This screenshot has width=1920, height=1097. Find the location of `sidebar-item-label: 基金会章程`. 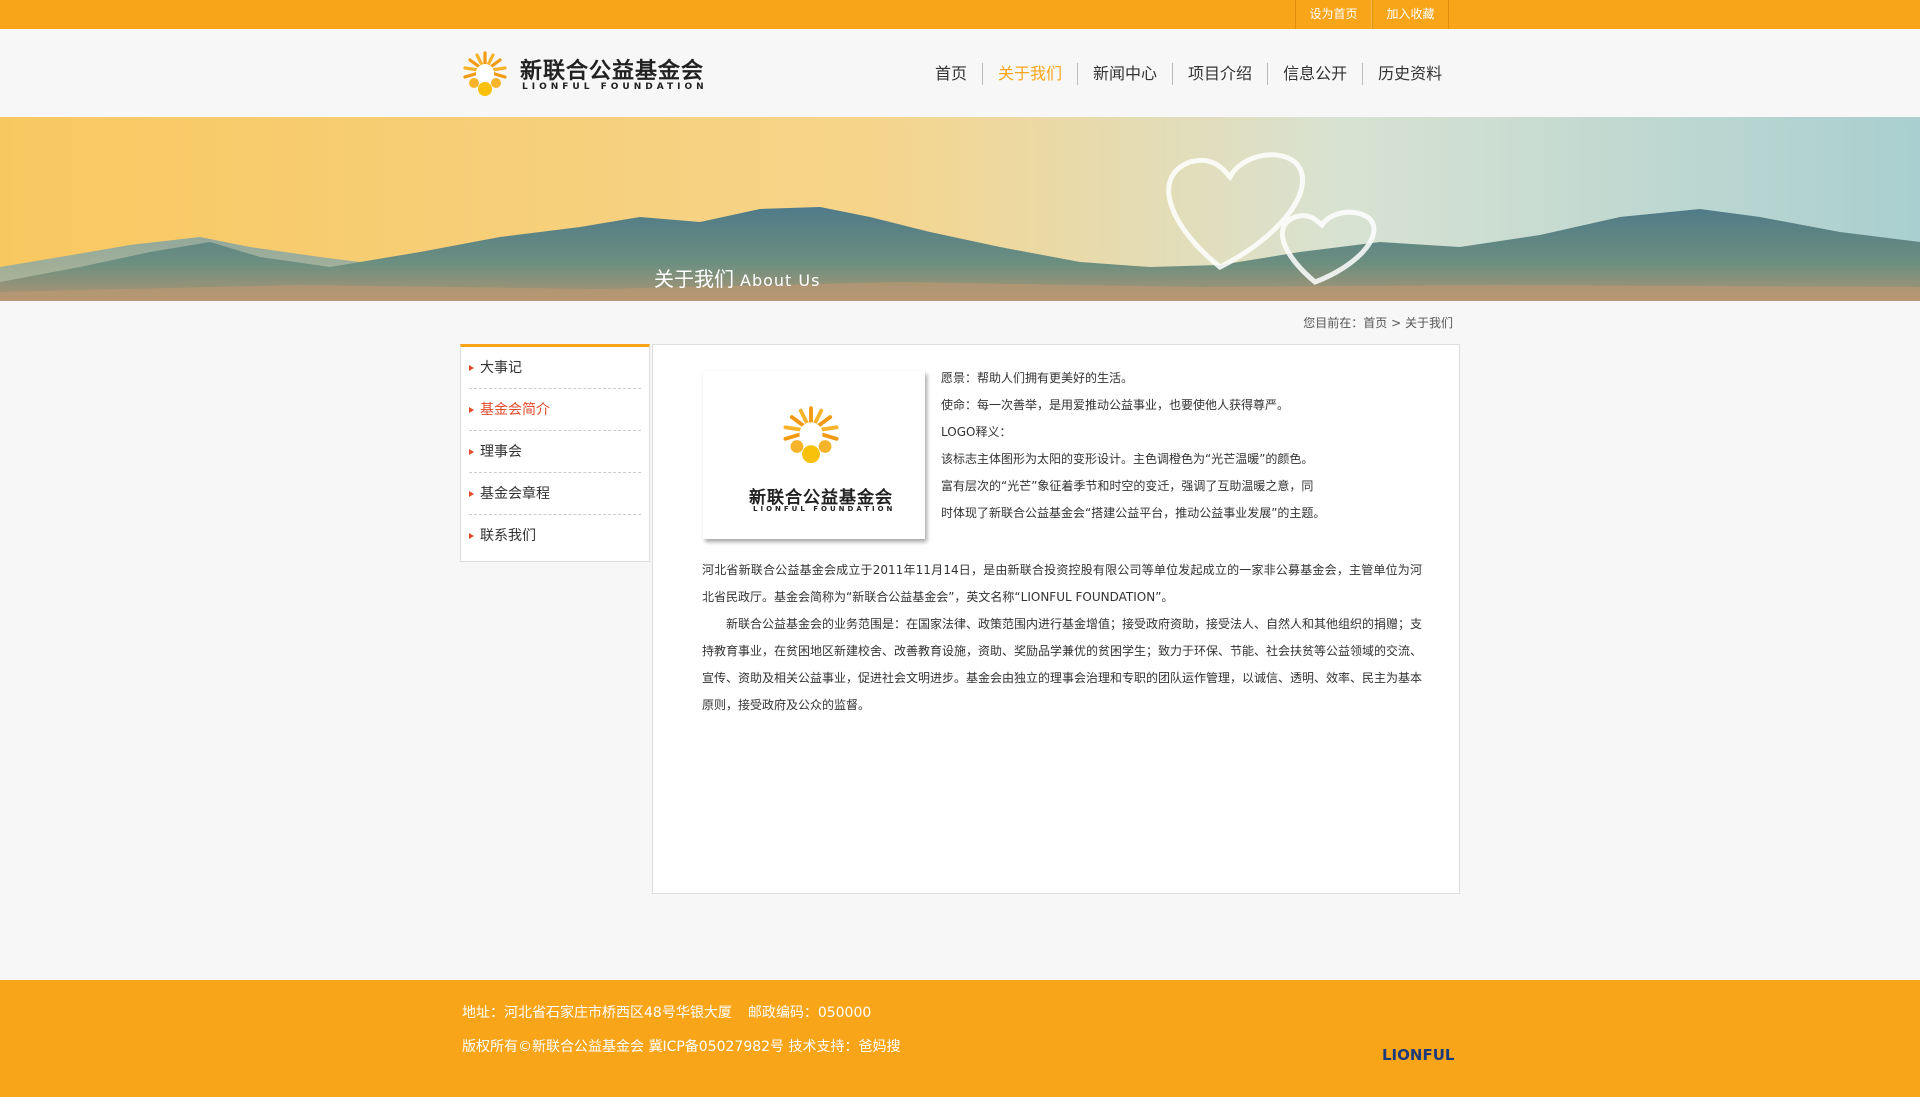

sidebar-item-label: 基金会章程 is located at coordinates (515, 494).